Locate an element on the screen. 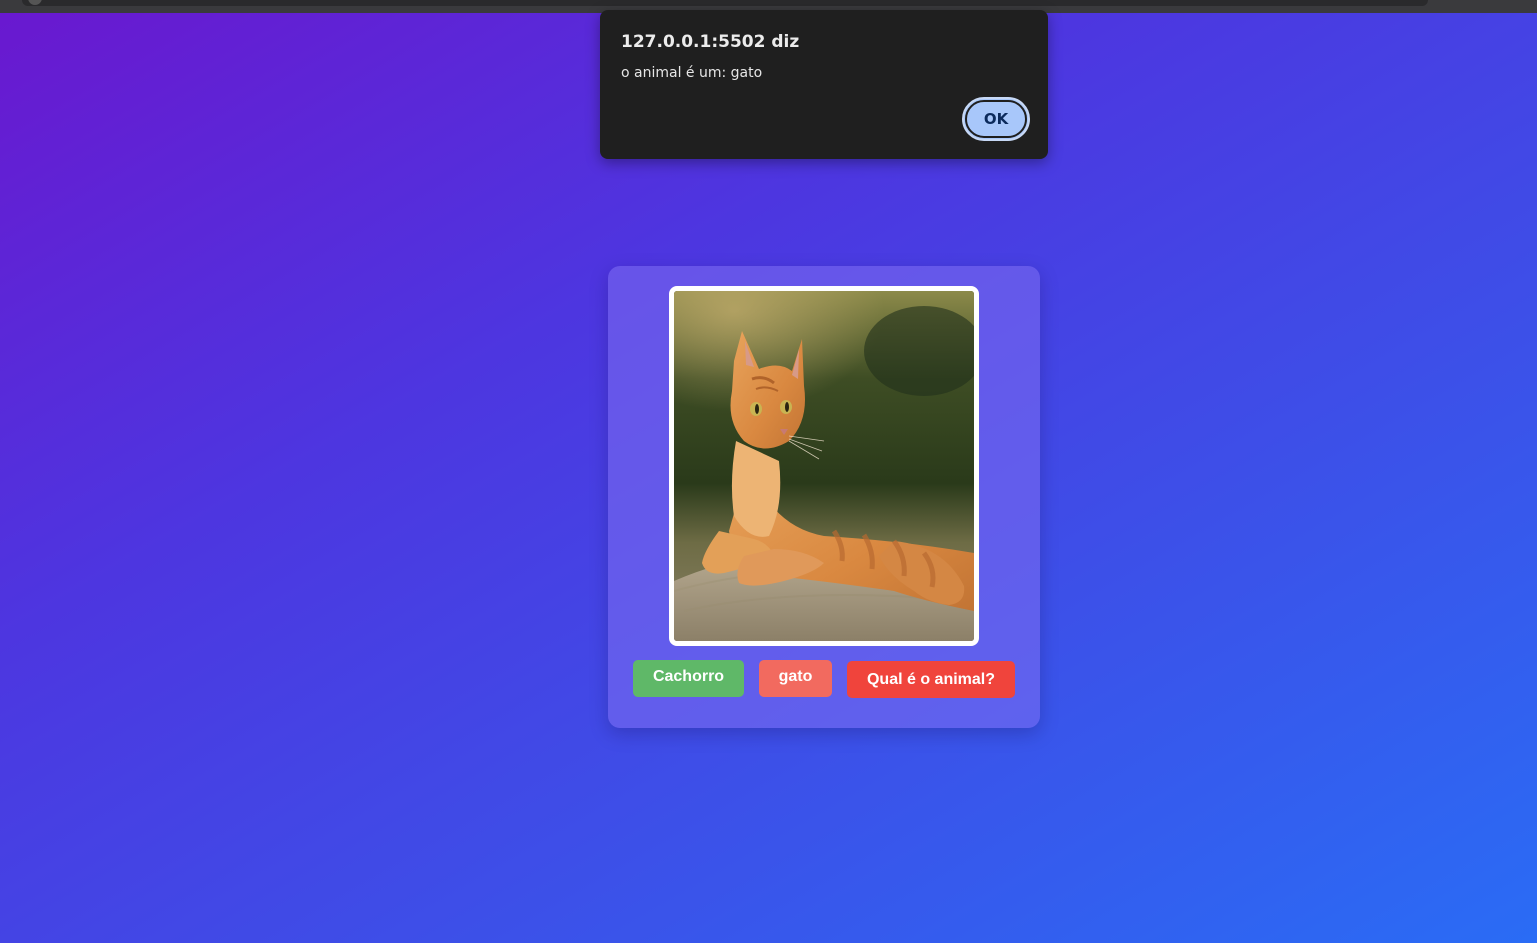 The width and height of the screenshot is (1537, 943). cat-button: gato is located at coordinates (795, 678).